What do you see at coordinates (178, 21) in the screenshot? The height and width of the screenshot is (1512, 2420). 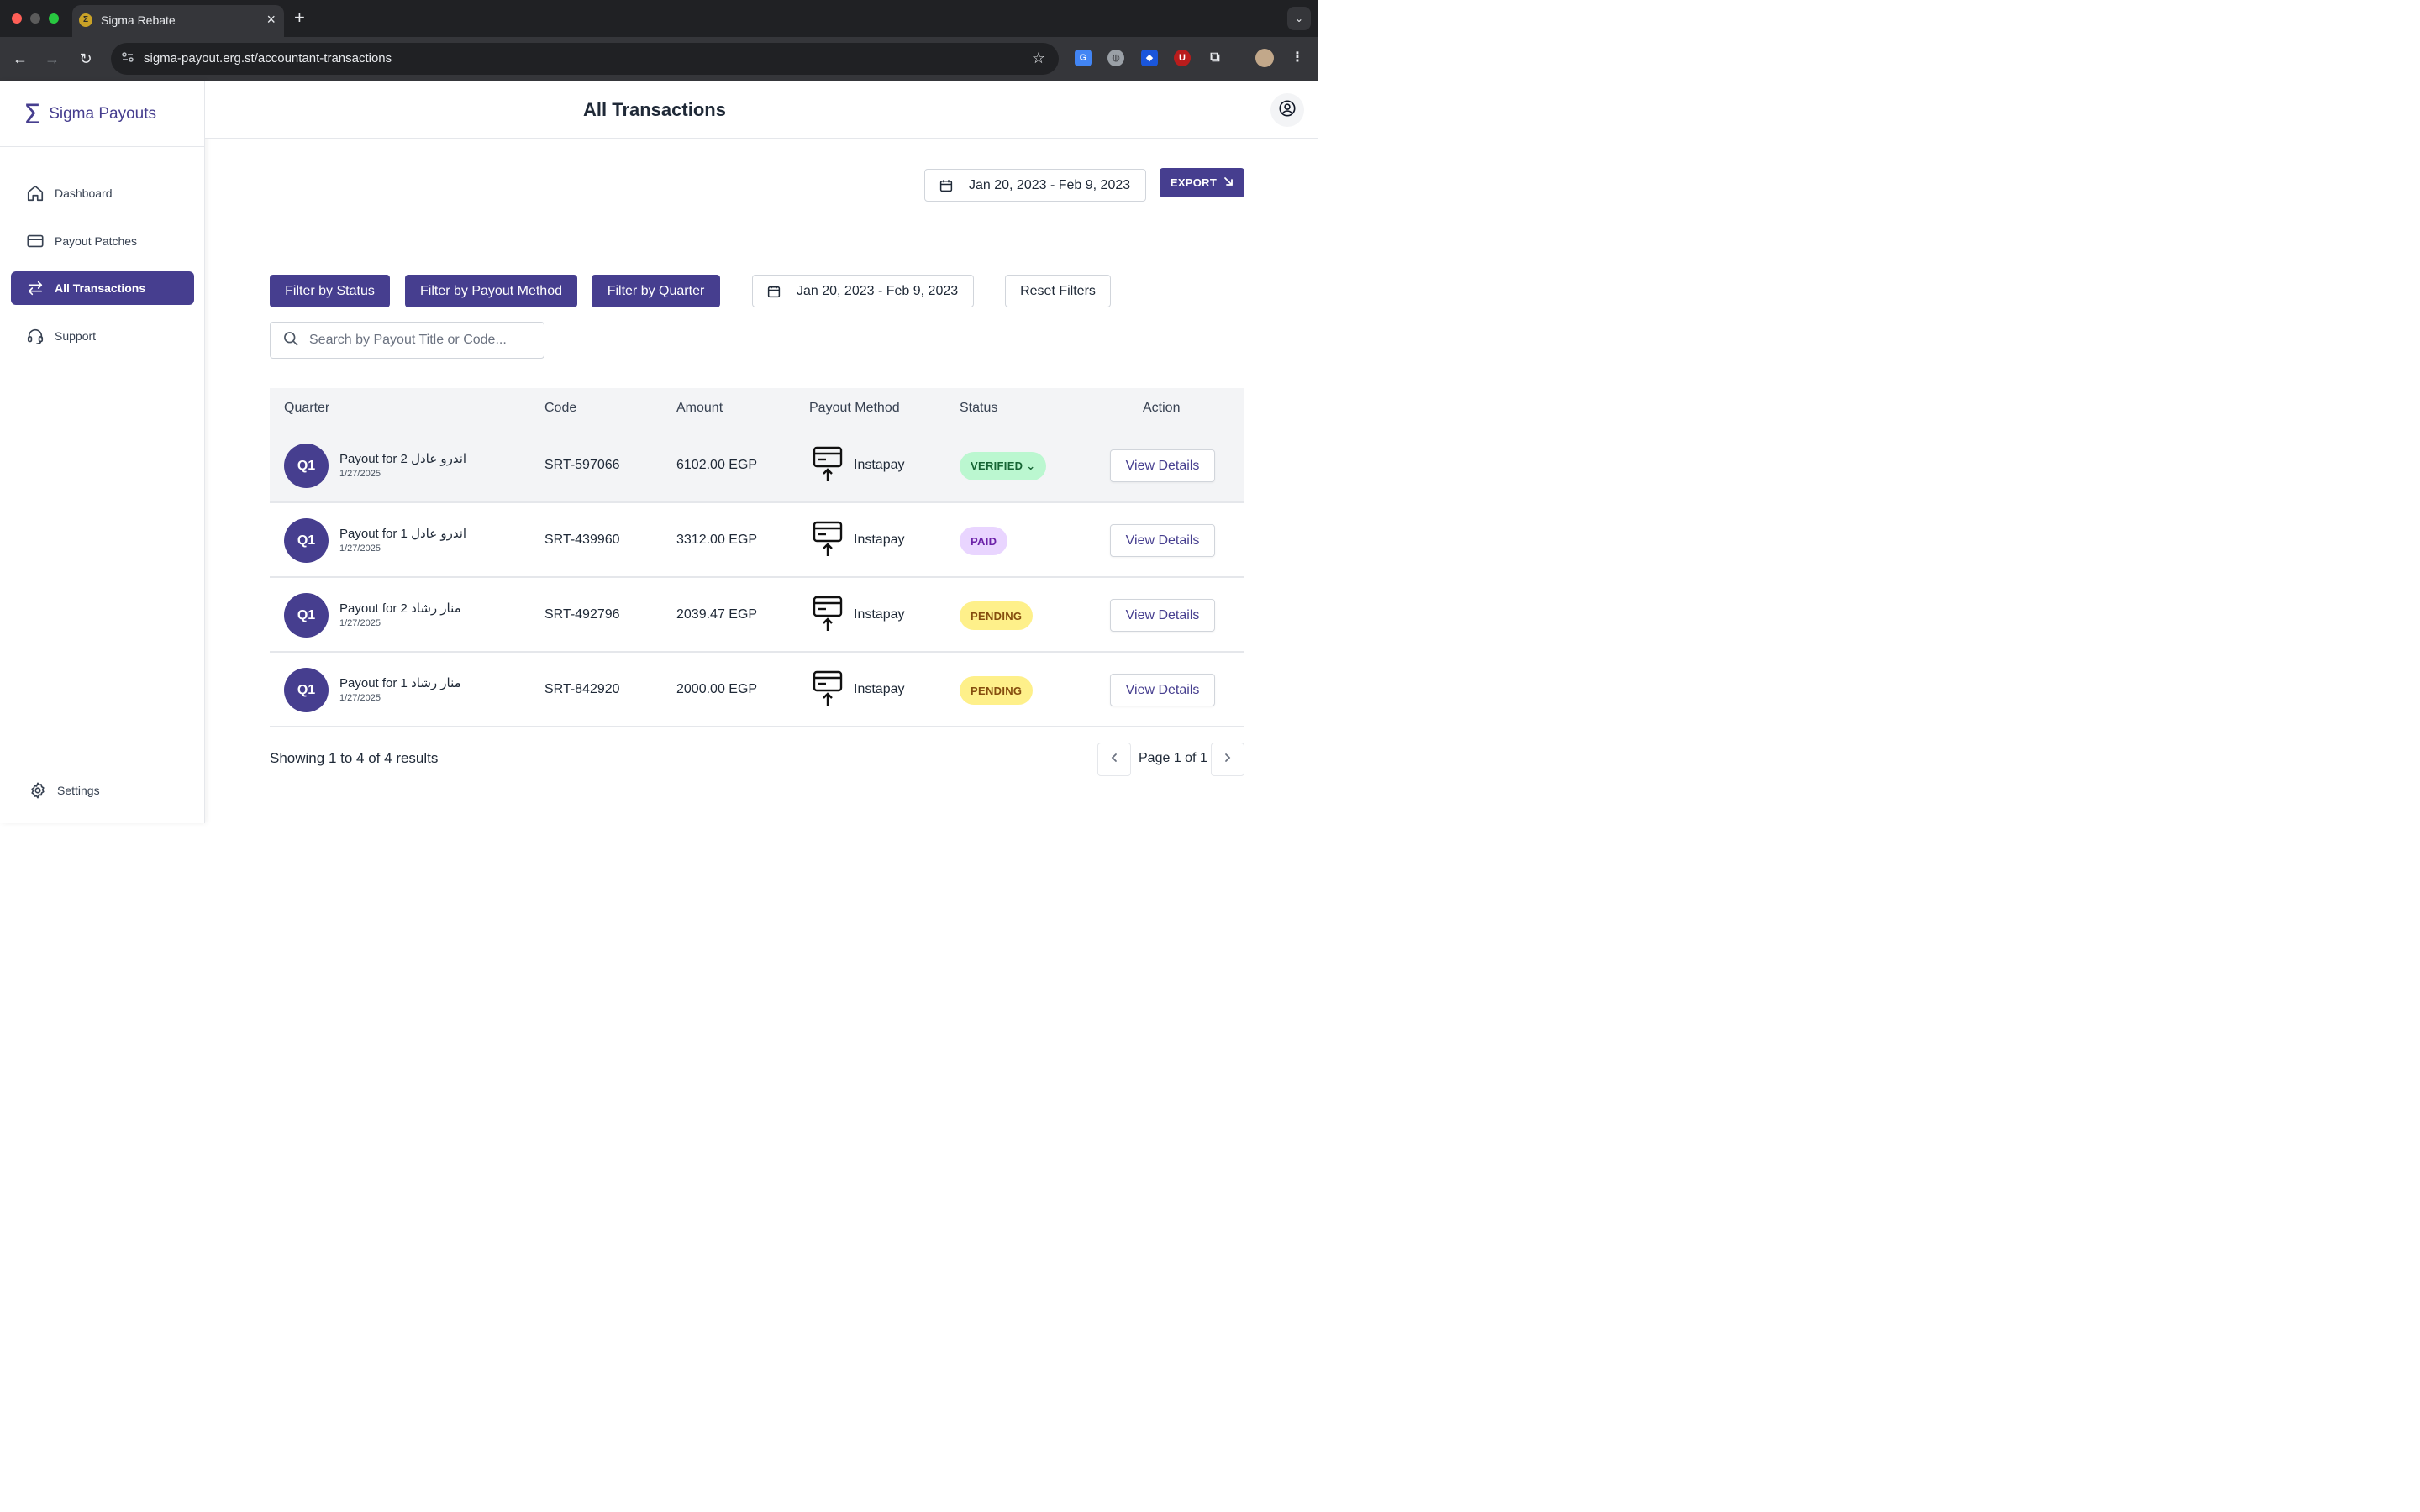 I see `browser-tab: Σ Sigma Rebate ×` at bounding box center [178, 21].